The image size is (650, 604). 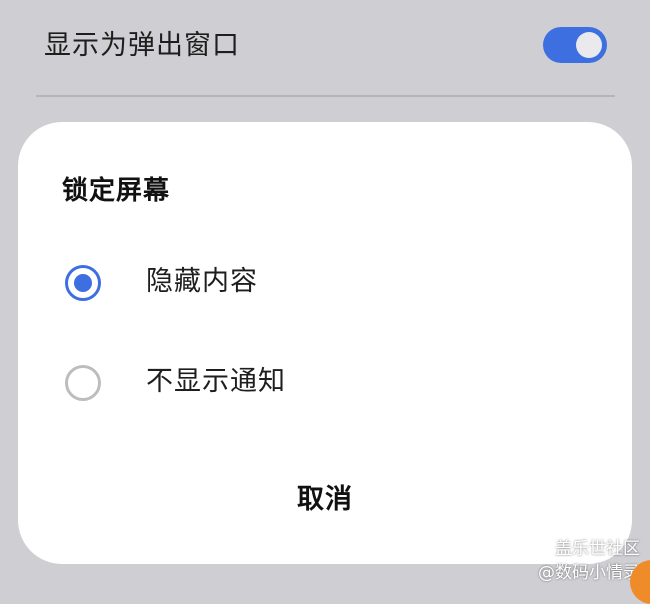 What do you see at coordinates (83, 283) in the screenshot?
I see `radio-hide-content` at bounding box center [83, 283].